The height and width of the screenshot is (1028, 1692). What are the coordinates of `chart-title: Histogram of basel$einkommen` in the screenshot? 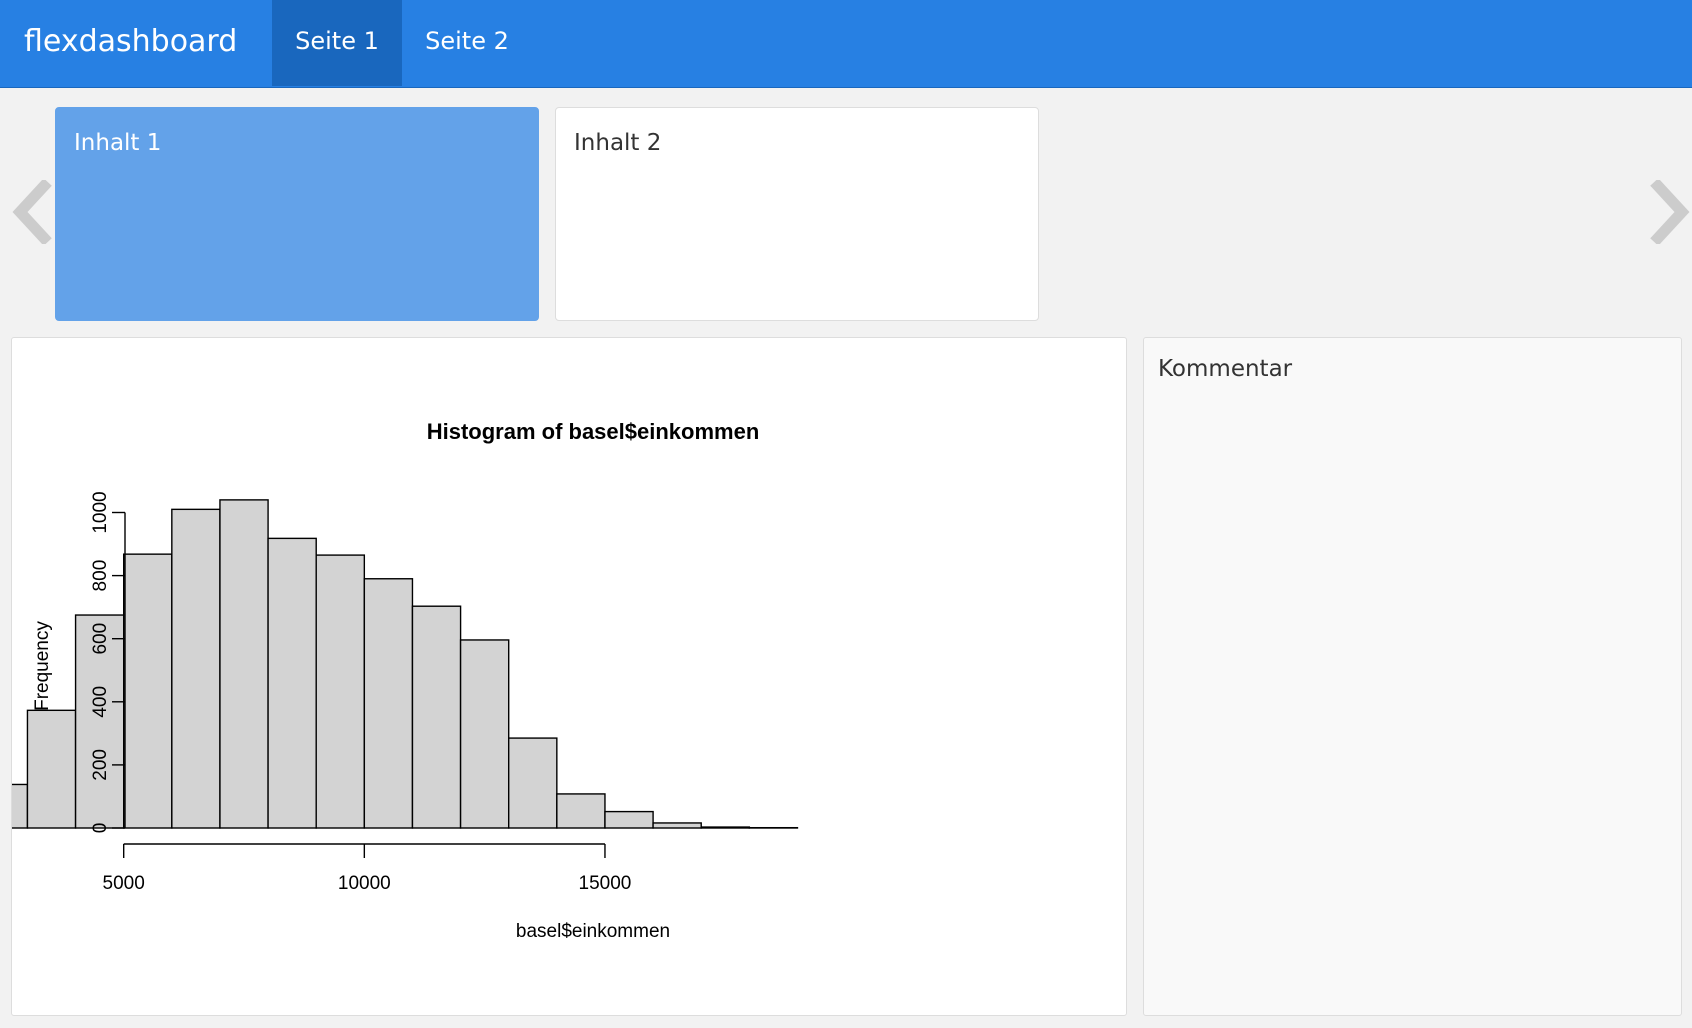 It's located at (593, 431).